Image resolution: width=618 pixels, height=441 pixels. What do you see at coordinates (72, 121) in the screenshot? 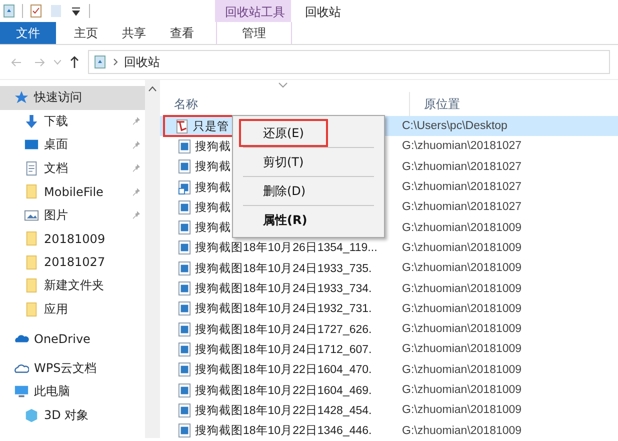
I see `sidebar-item: 下载` at bounding box center [72, 121].